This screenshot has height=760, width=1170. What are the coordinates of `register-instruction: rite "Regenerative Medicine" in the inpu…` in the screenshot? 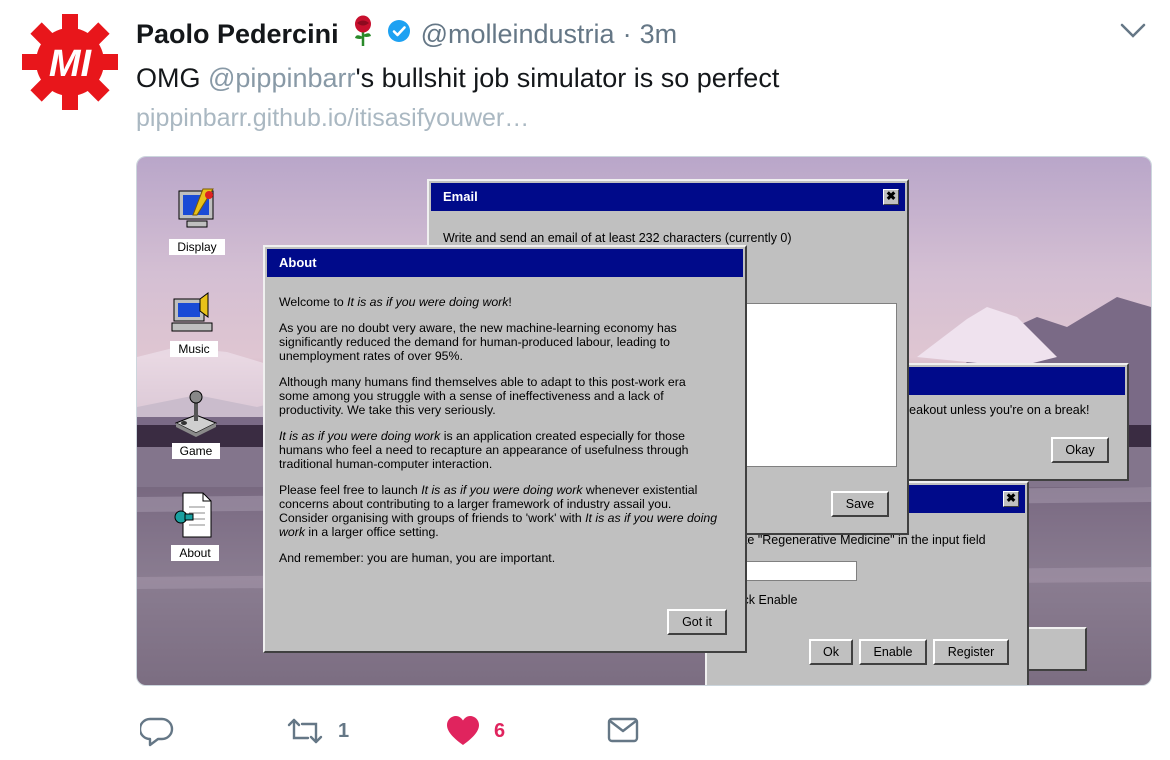 It's located at (861, 540).